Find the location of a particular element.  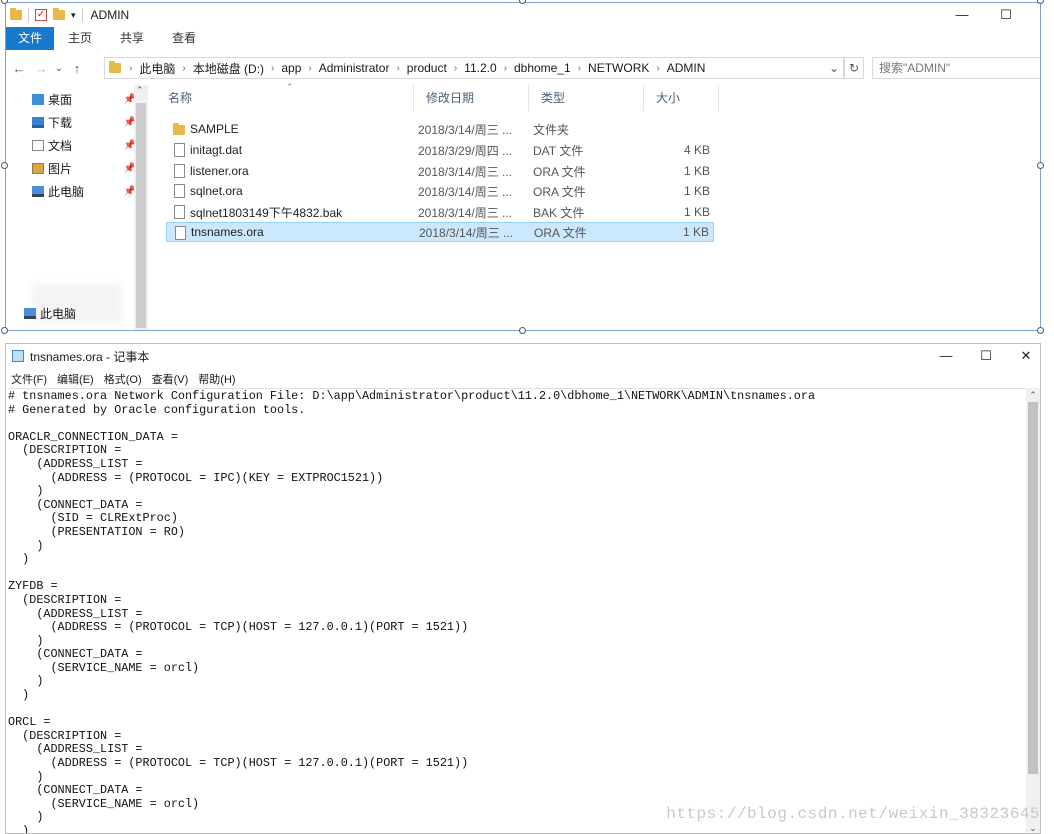

forward-button: → is located at coordinates (41, 68).